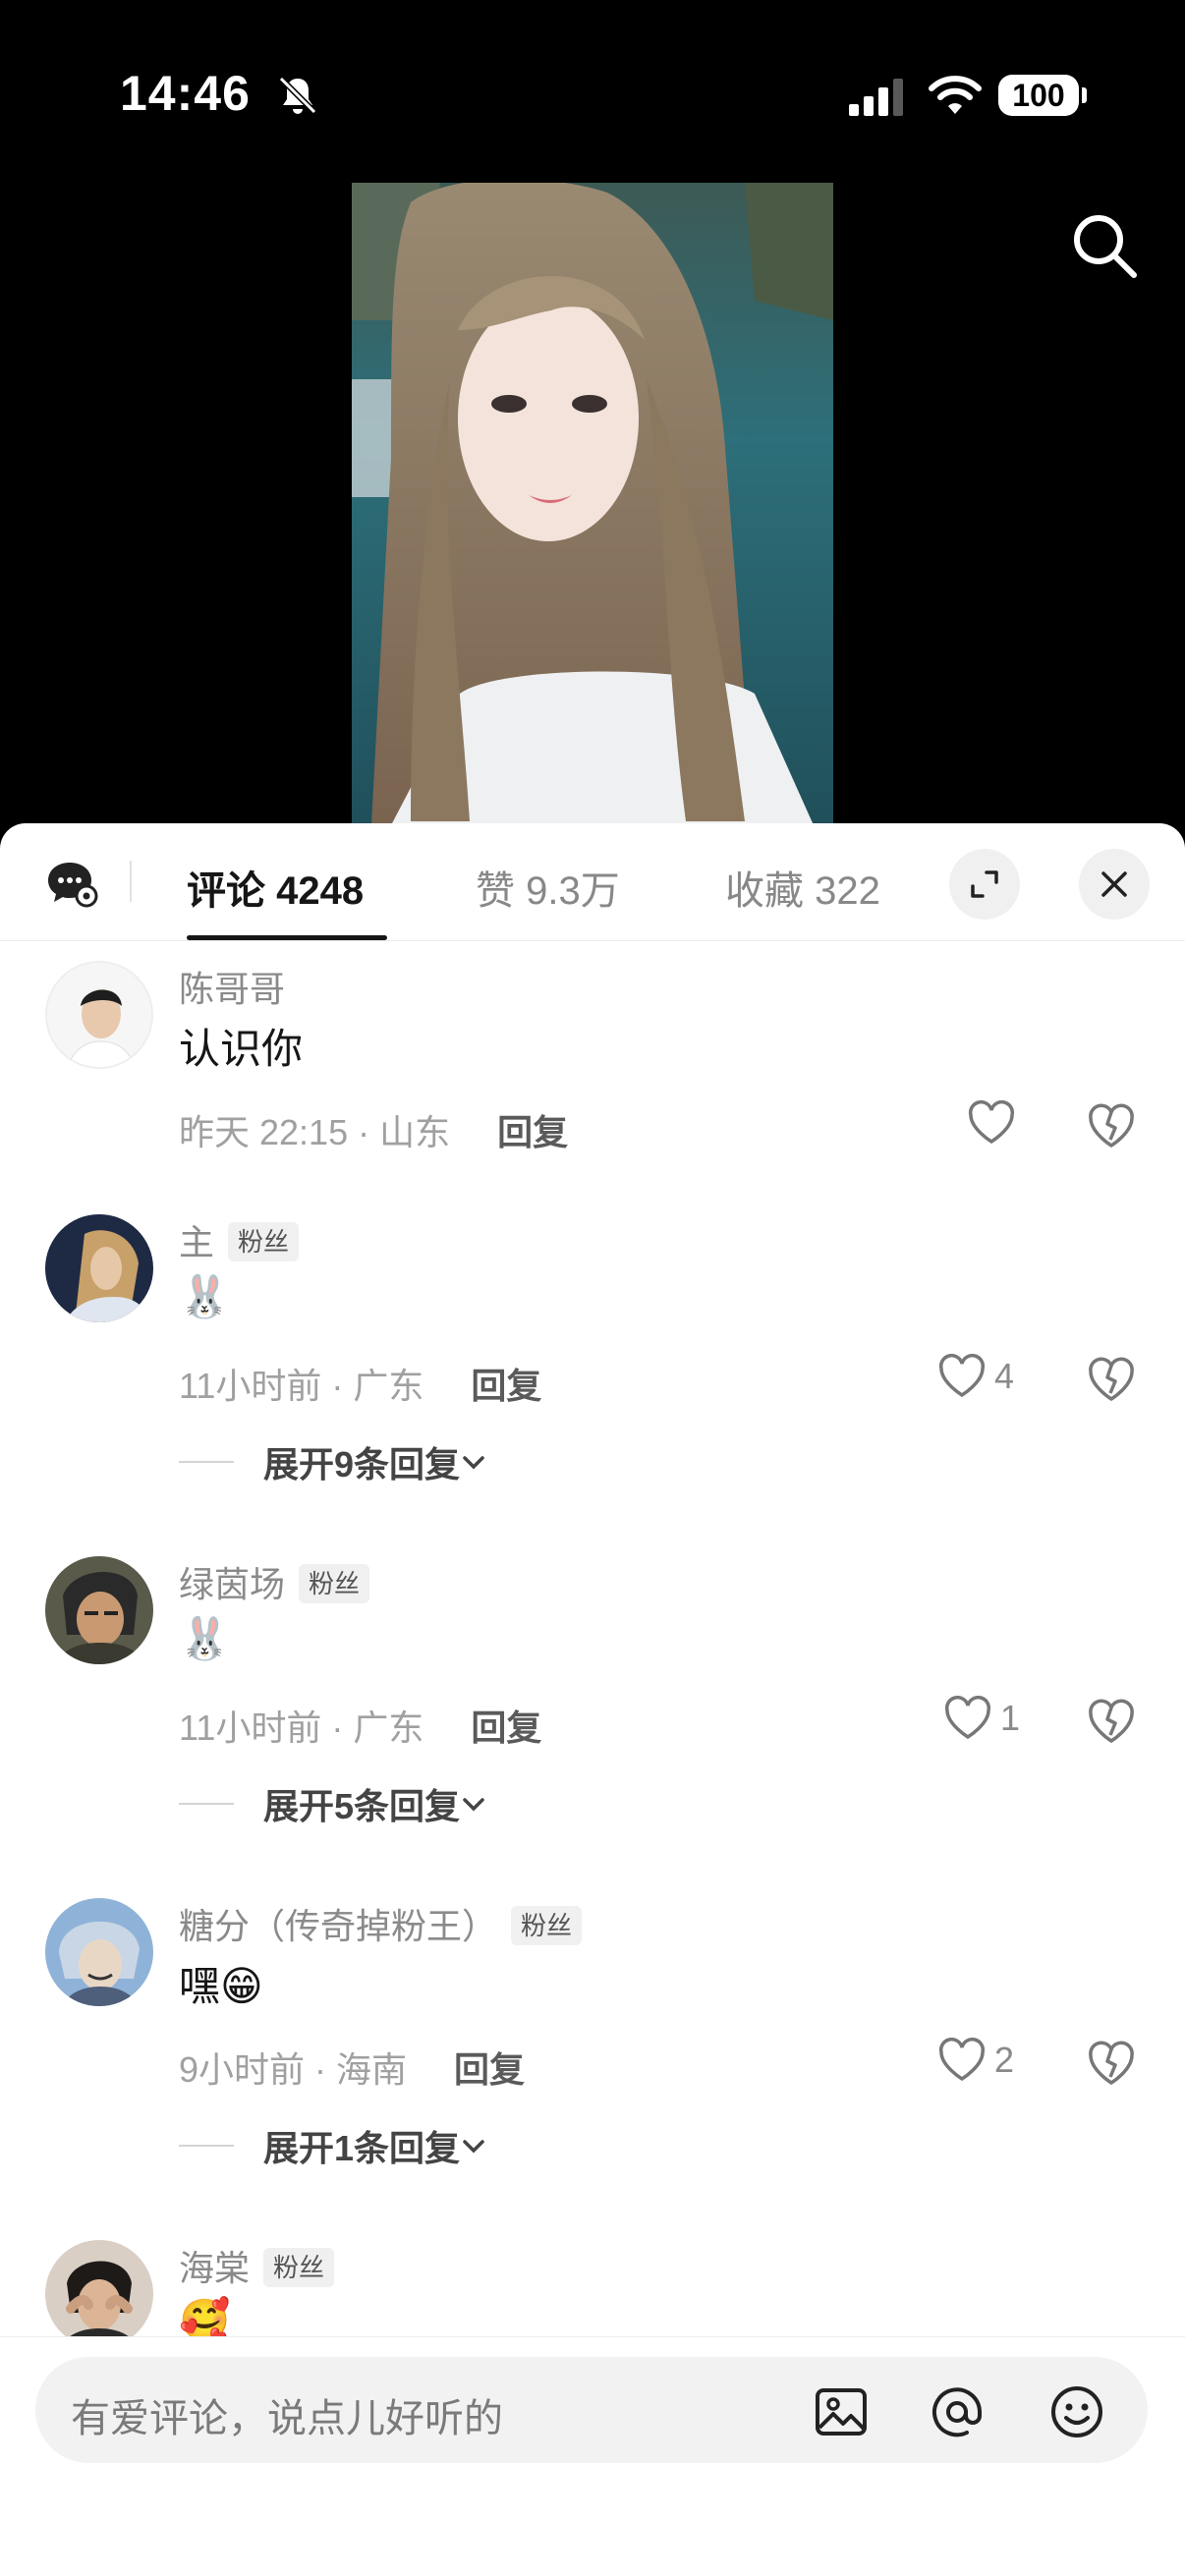 The height and width of the screenshot is (2576, 1185). I want to click on comment-item: 主粉丝 🐰 11小时前 · 广东 回复 4 展开9条回复, so click(592, 1376).